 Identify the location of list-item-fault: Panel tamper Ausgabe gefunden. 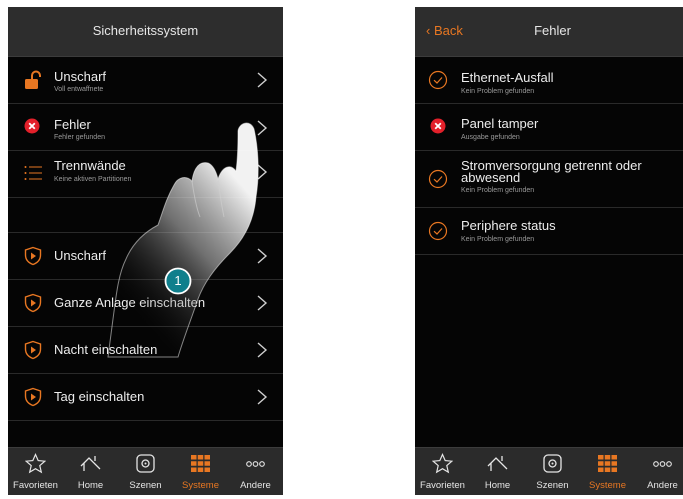
(549, 127).